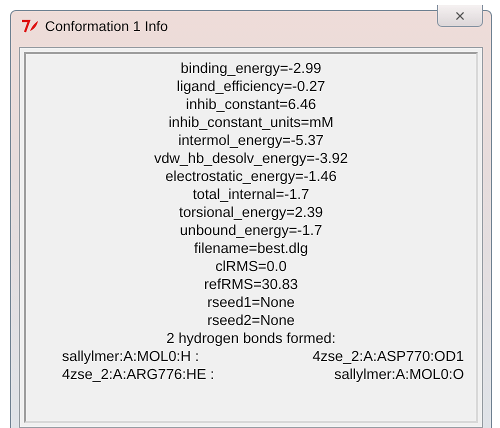  What do you see at coordinates (251, 69) in the screenshot?
I see `info-line: binding_energy=-2.99` at bounding box center [251, 69].